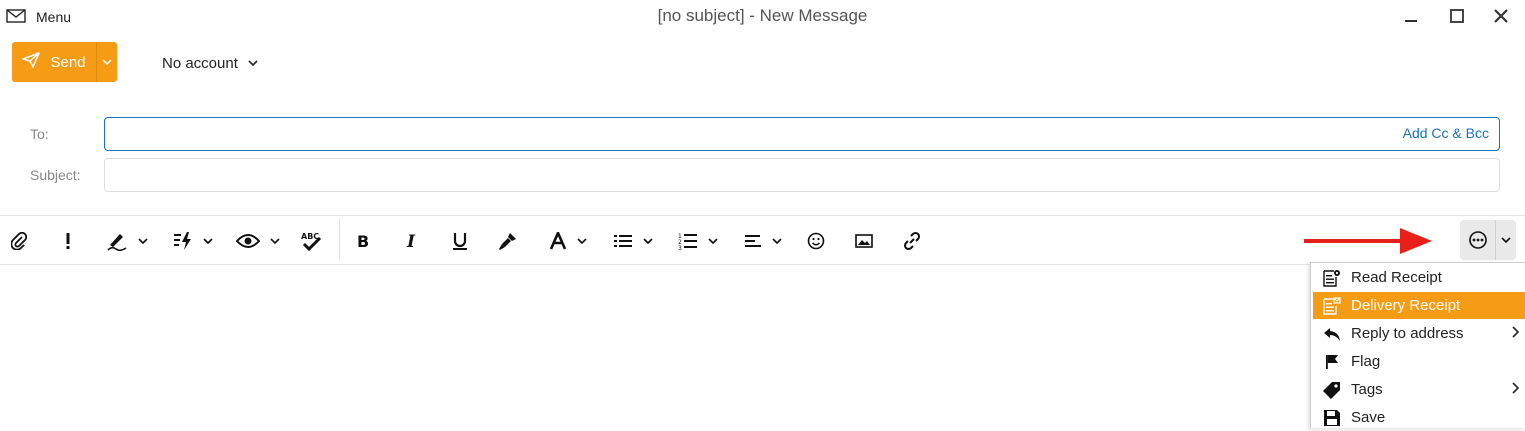 The width and height of the screenshot is (1525, 431). What do you see at coordinates (816, 241) in the screenshot?
I see `emoji-icon` at bounding box center [816, 241].